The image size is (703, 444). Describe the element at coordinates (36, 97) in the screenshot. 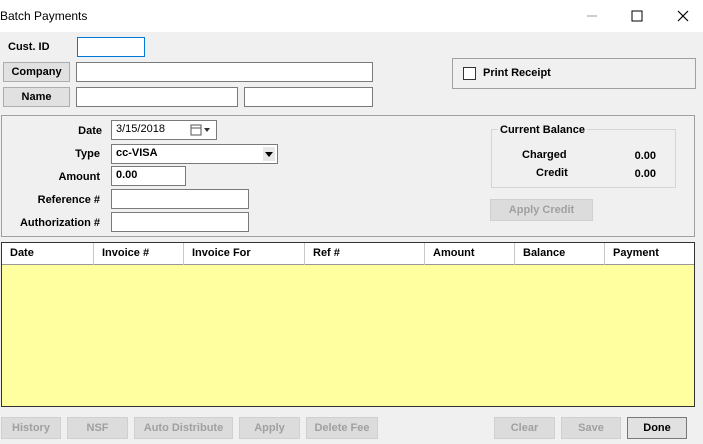

I see `name-button: Name` at that location.